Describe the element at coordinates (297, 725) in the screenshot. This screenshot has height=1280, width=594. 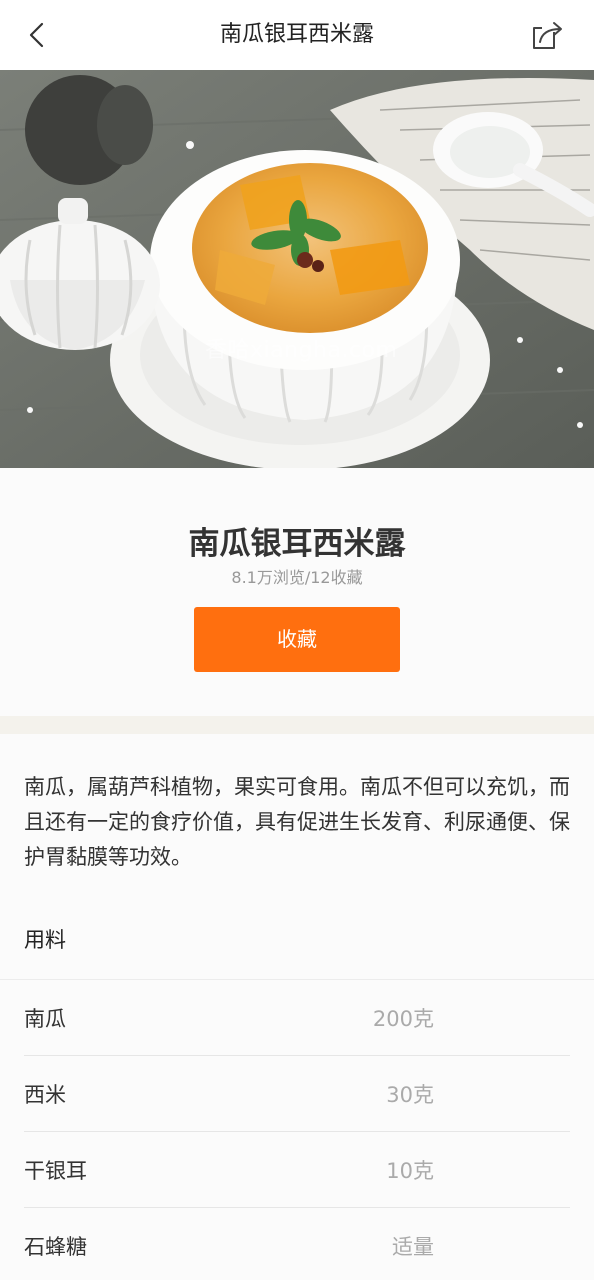
I see `section-divider` at that location.